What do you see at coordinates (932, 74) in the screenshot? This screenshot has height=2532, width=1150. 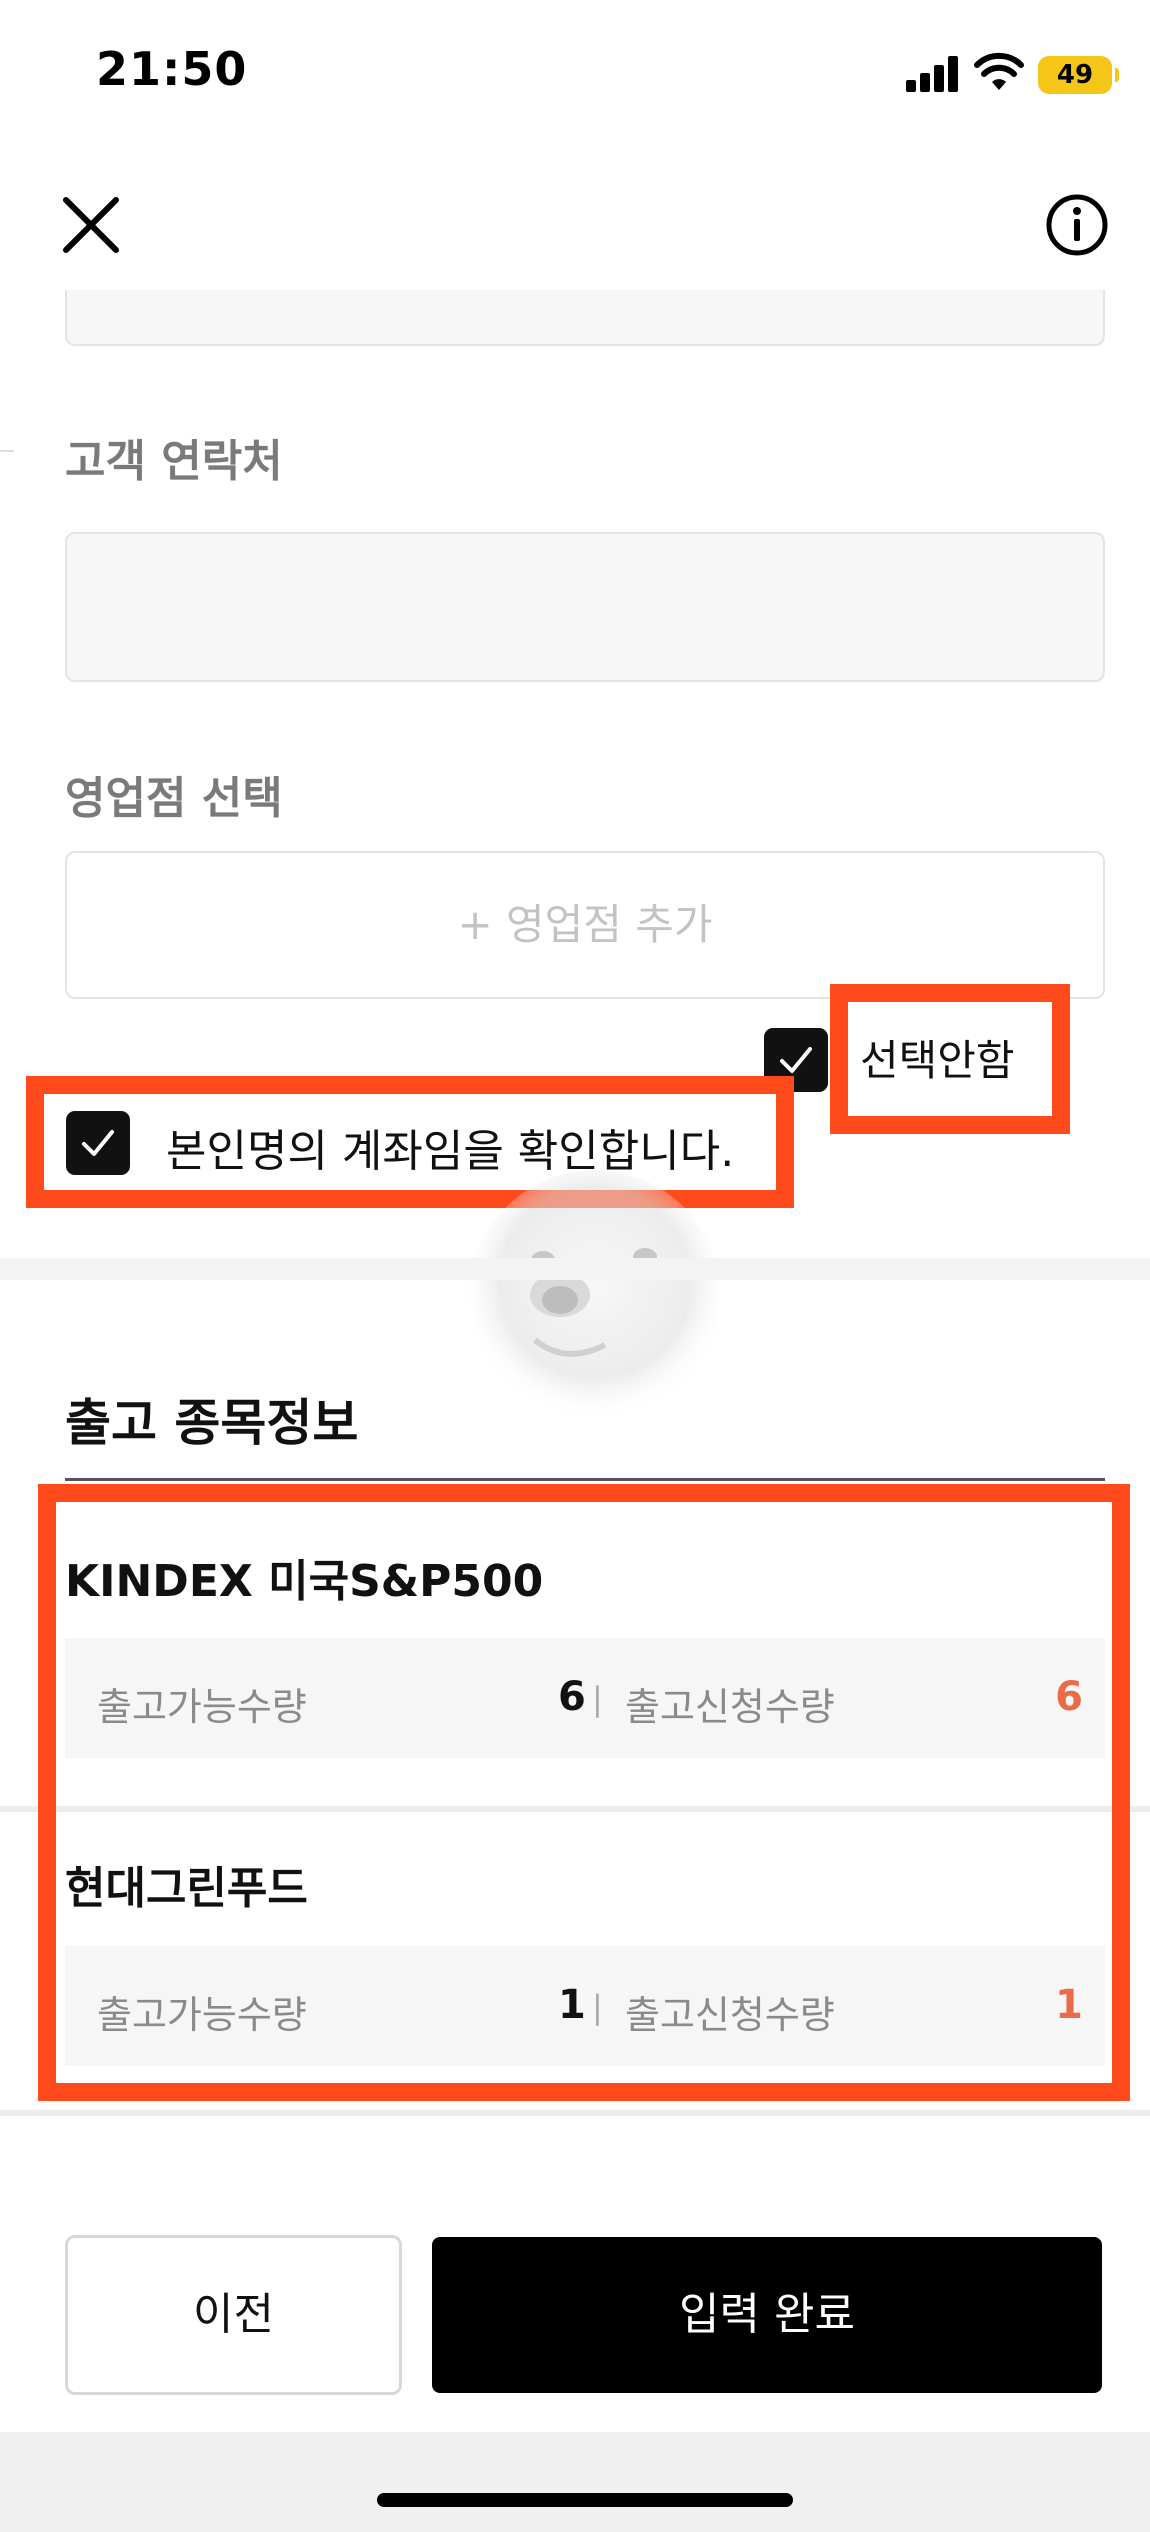 I see `cellular-signal-icon` at bounding box center [932, 74].